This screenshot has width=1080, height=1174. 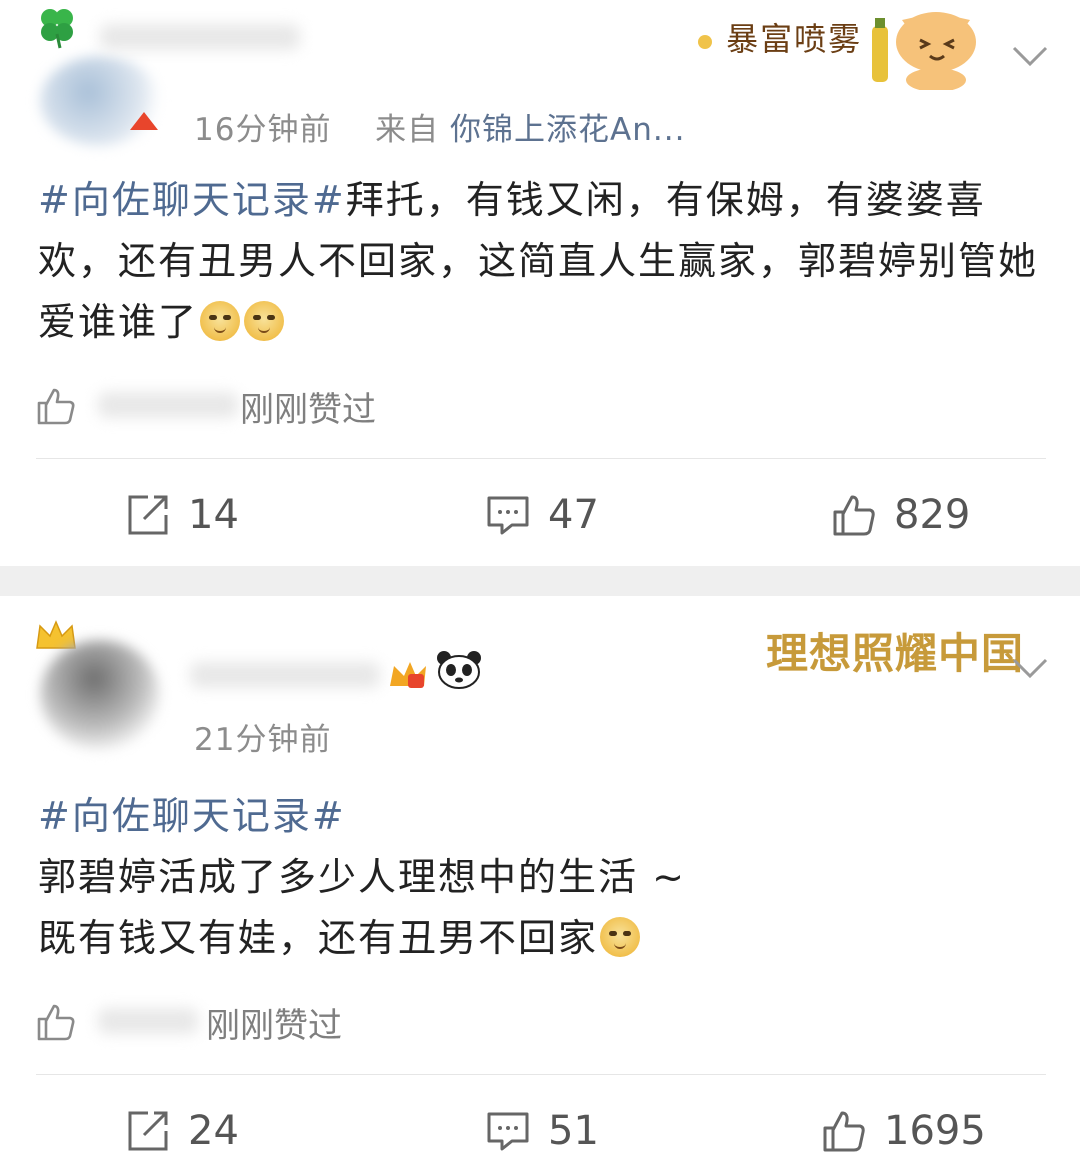 What do you see at coordinates (408, 675) in the screenshot?
I see `vip-badge-icon` at bounding box center [408, 675].